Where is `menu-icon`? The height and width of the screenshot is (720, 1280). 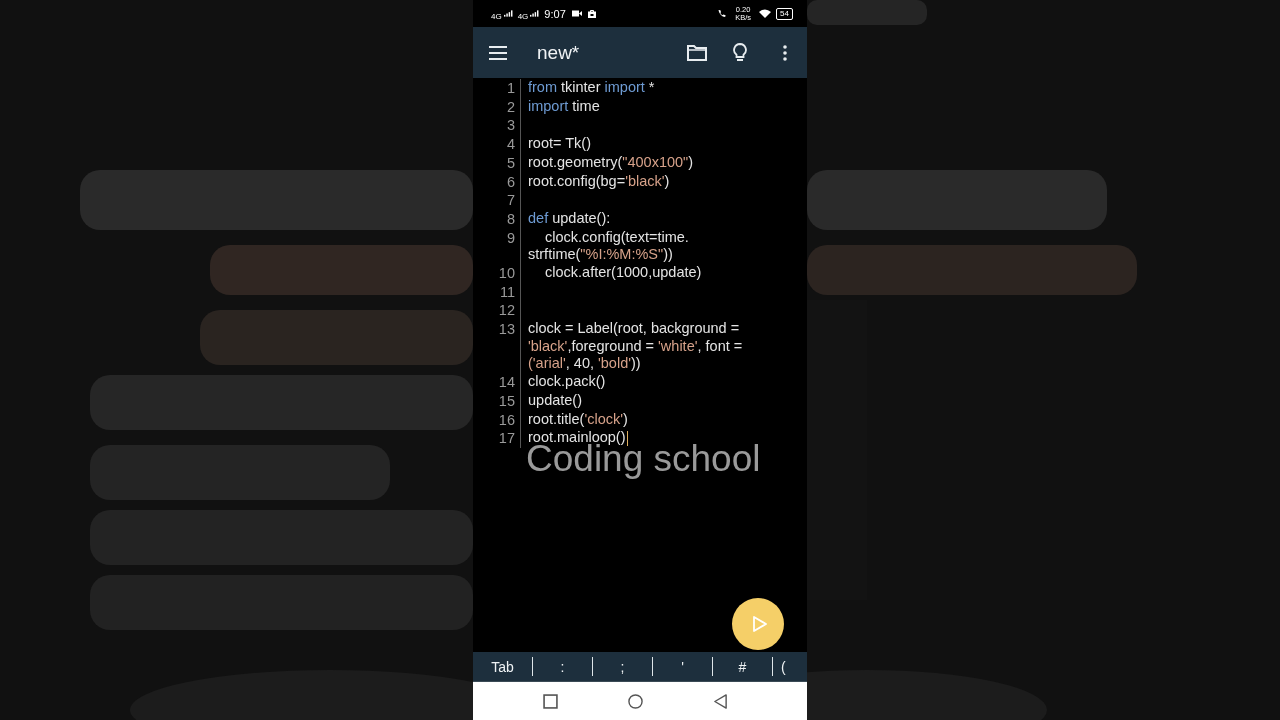 menu-icon is located at coordinates (498, 52).